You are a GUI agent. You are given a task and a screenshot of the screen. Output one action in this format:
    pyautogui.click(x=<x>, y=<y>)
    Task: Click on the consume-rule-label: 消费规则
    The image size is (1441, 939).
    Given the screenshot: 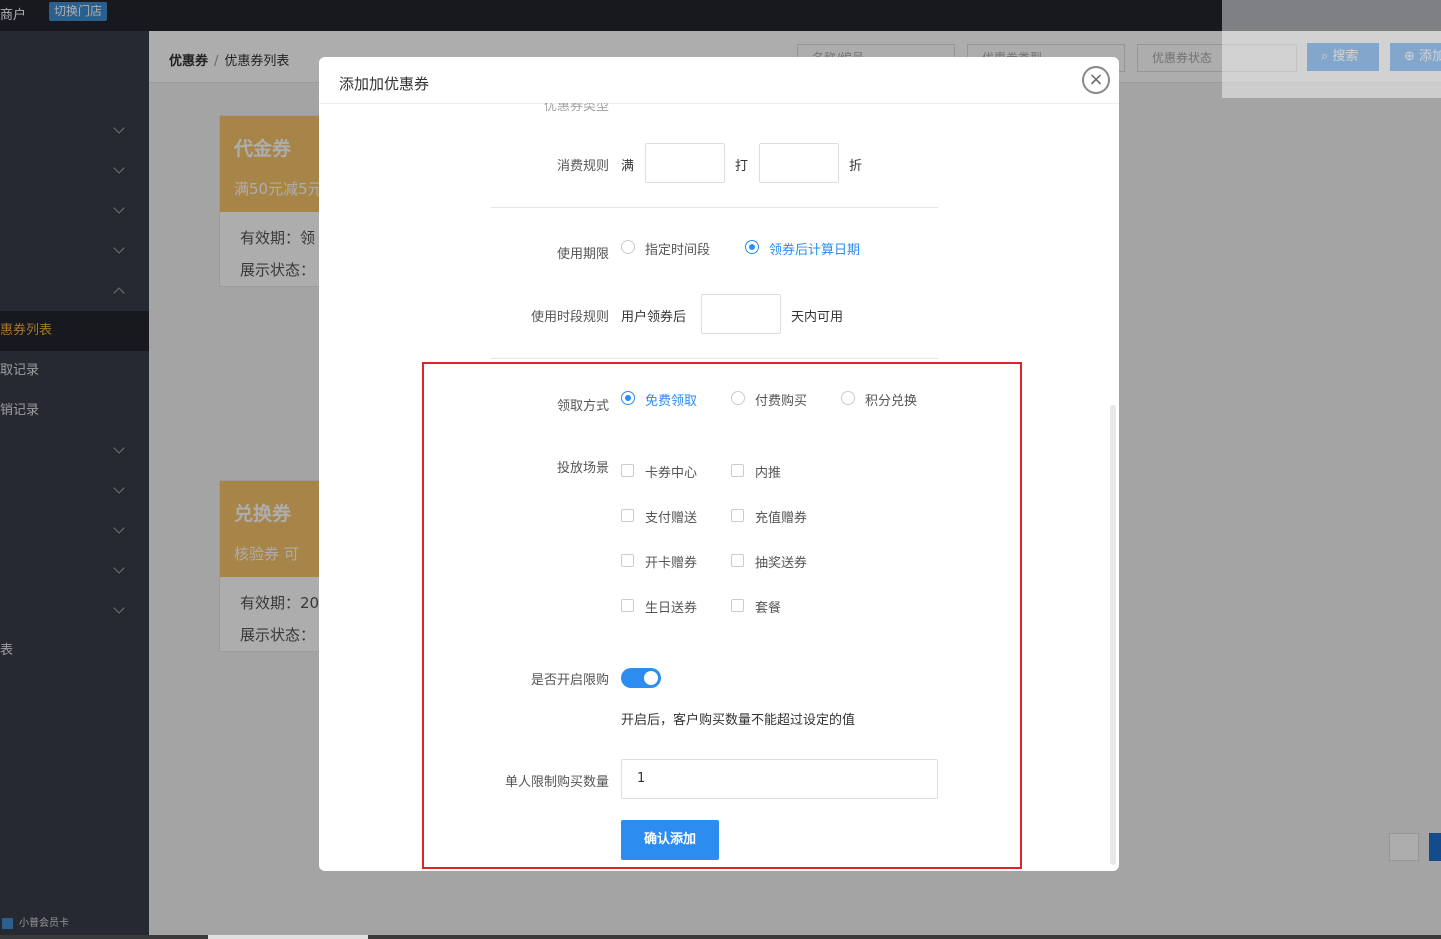 What is the action you would take?
    pyautogui.click(x=582, y=166)
    